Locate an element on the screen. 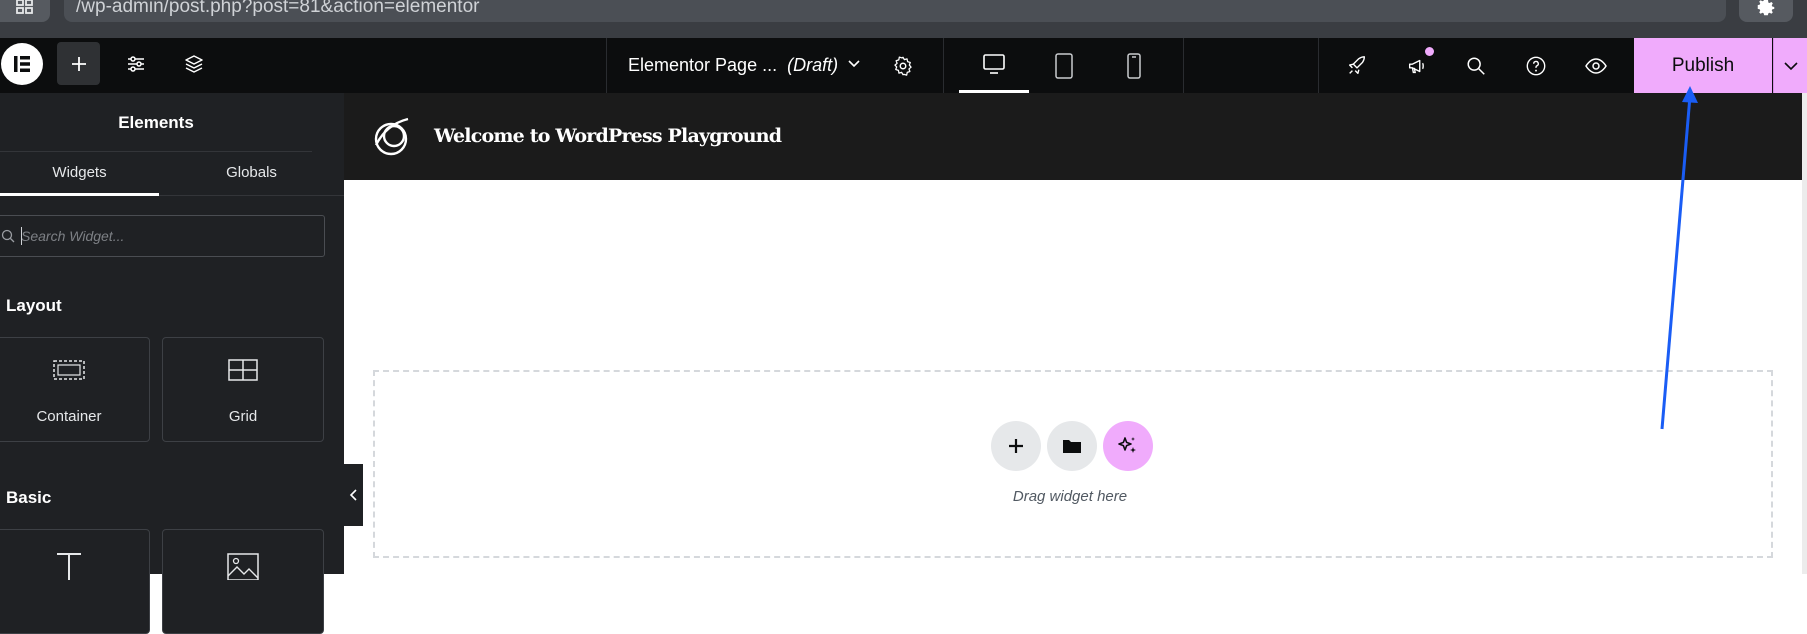 The height and width of the screenshot is (634, 1807). site-launch-button is located at coordinates (1356, 65).